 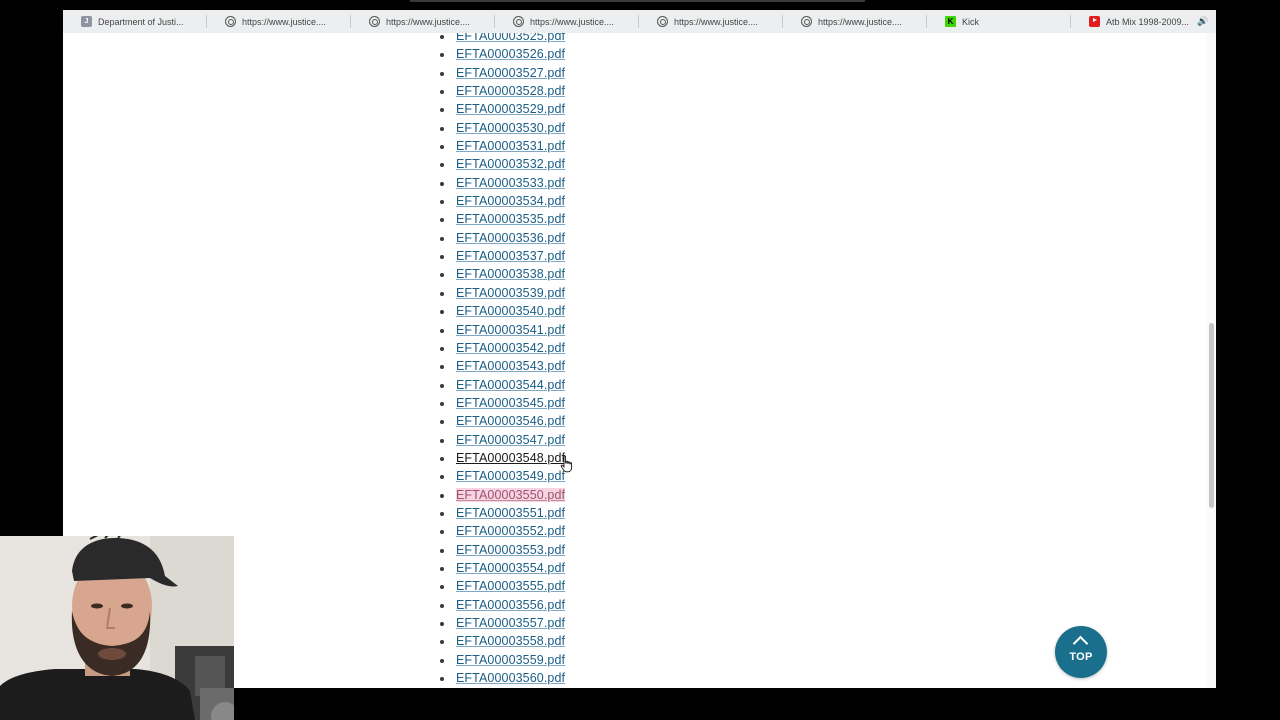 I want to click on webcam-overlay, so click(x=117, y=628).